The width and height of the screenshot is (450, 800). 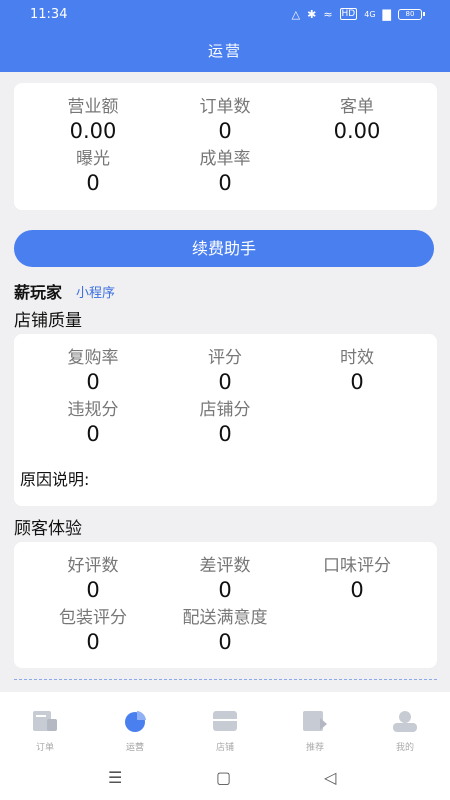 What do you see at coordinates (38, 292) in the screenshot?
I see `shop-name: 薪玩家` at bounding box center [38, 292].